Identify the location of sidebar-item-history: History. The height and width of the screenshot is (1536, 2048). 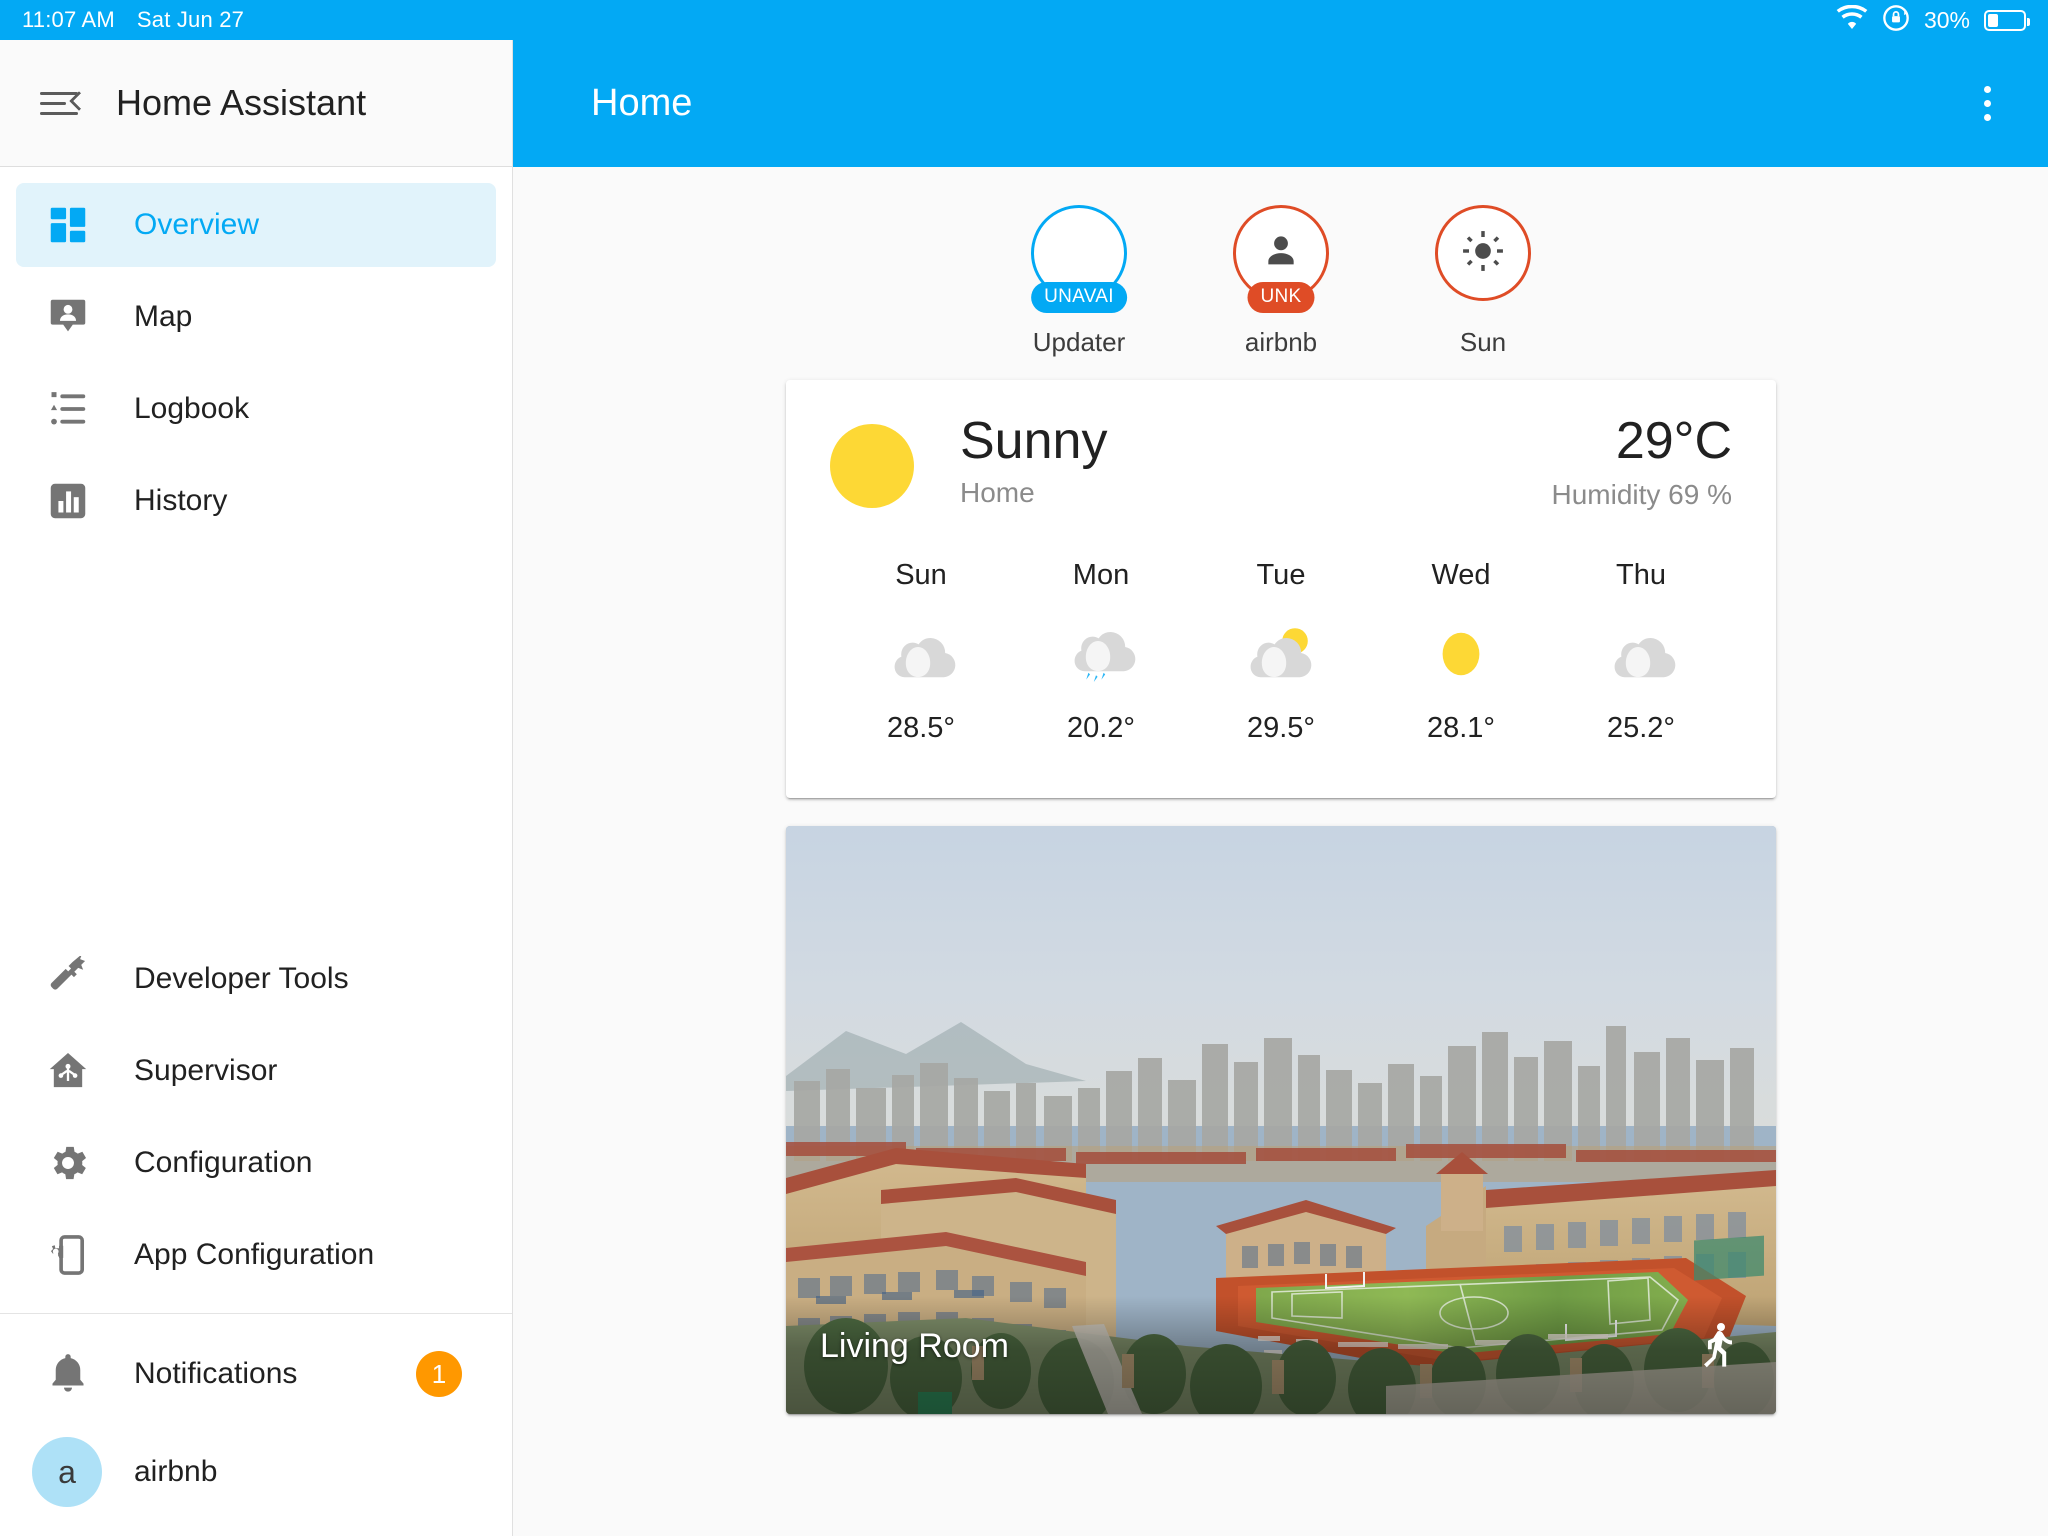
(256, 501).